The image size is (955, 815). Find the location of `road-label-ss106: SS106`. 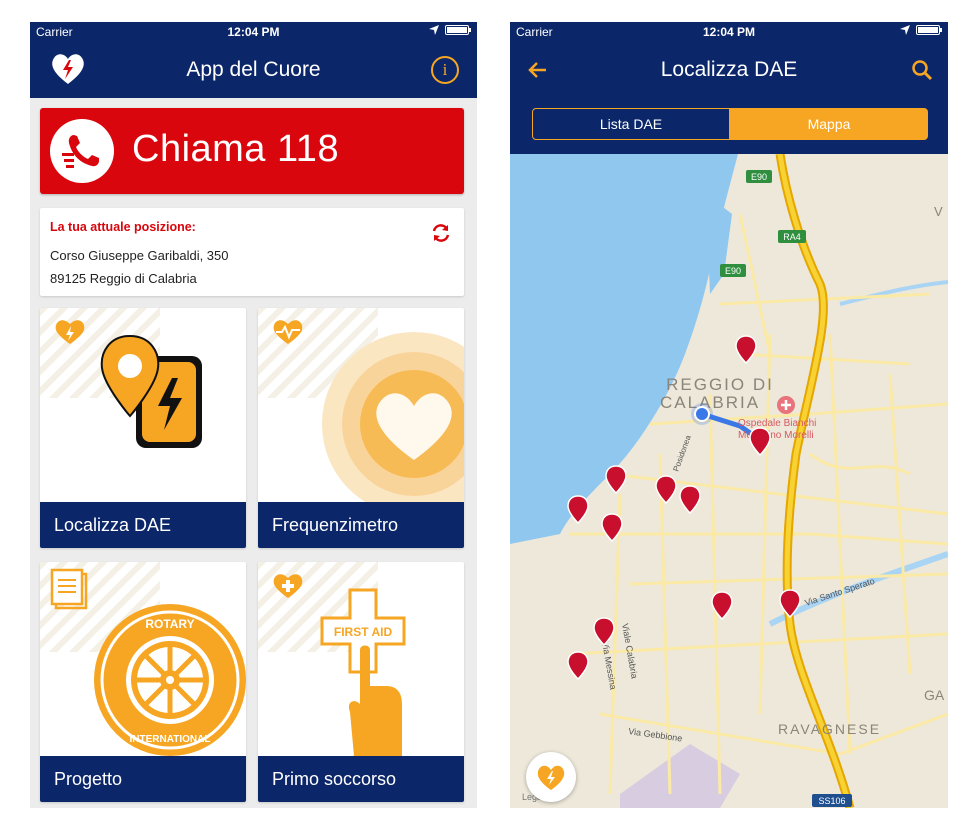

road-label-ss106: SS106 is located at coordinates (831, 801).